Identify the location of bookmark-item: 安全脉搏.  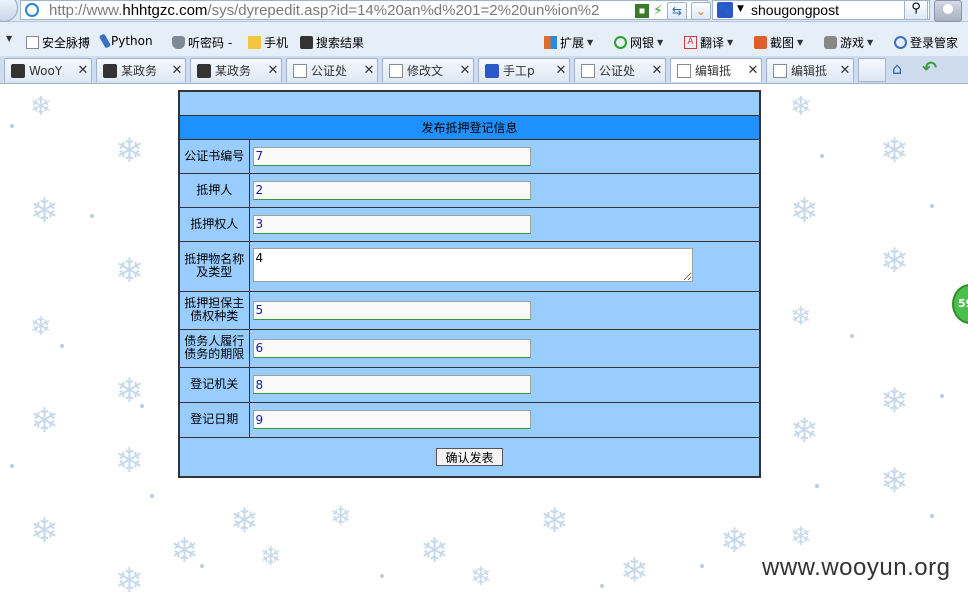
(58, 42).